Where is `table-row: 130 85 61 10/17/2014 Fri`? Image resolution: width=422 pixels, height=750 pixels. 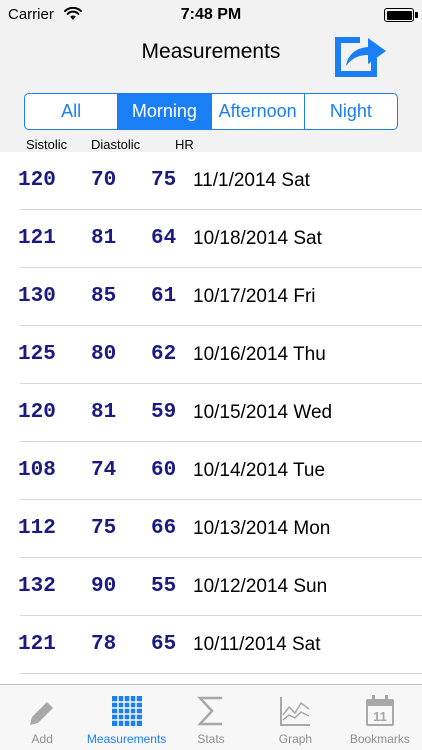 table-row: 130 85 61 10/17/2014 Fri is located at coordinates (211, 297).